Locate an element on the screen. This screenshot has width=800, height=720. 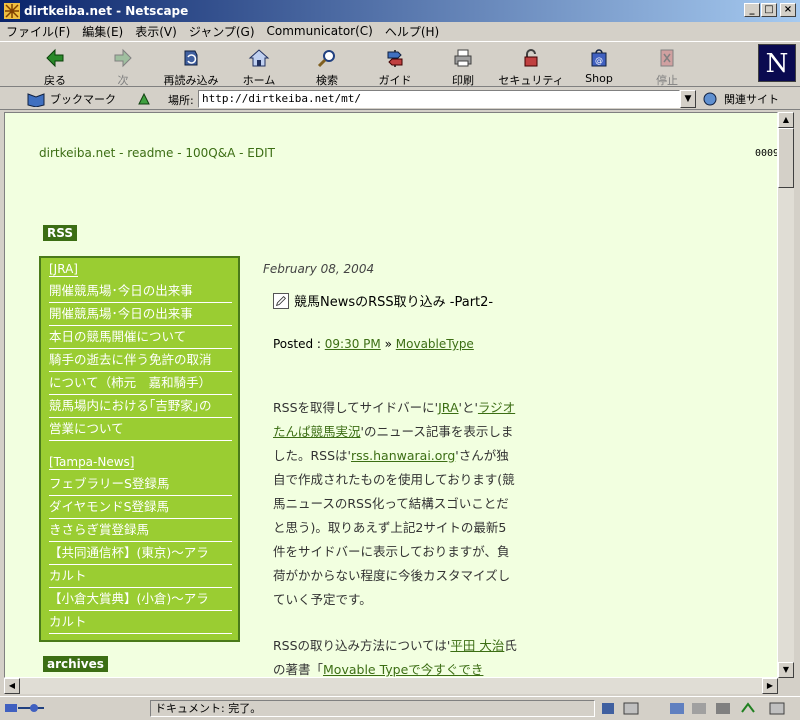
author-link: 平田 大治 is located at coordinates (477, 645).